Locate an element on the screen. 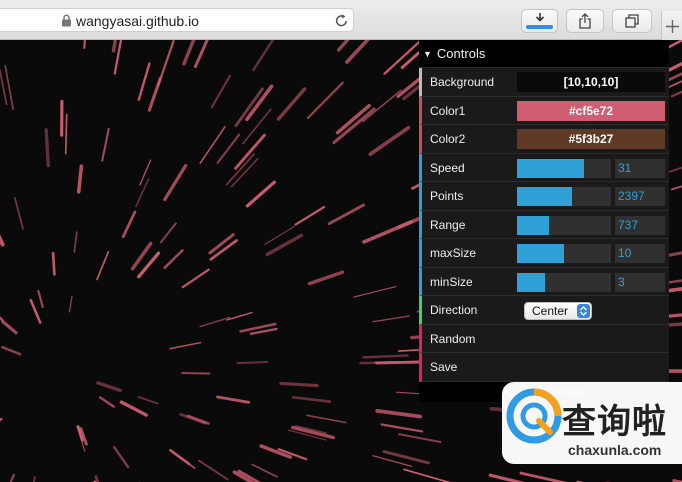  collapse-triangle-icon: ▼ is located at coordinates (427, 54).